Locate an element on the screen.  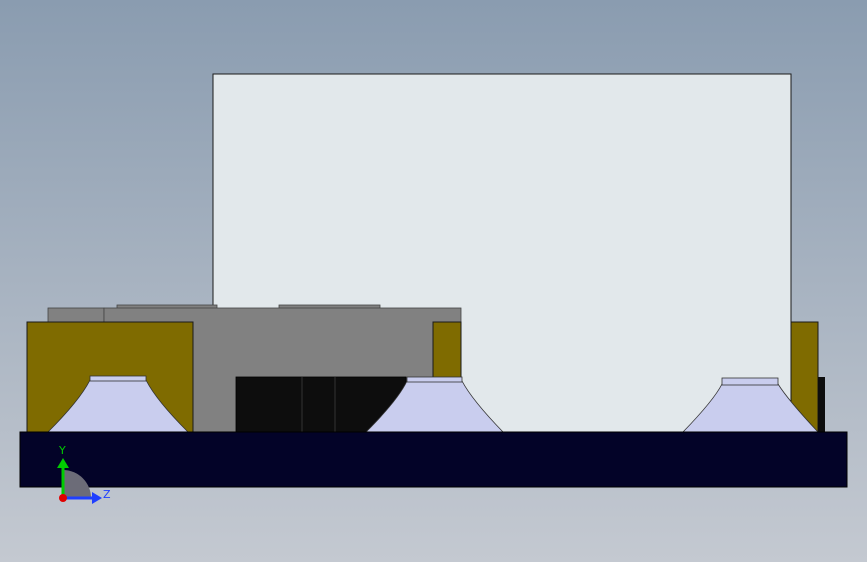
base-plate is located at coordinates (433, 459).